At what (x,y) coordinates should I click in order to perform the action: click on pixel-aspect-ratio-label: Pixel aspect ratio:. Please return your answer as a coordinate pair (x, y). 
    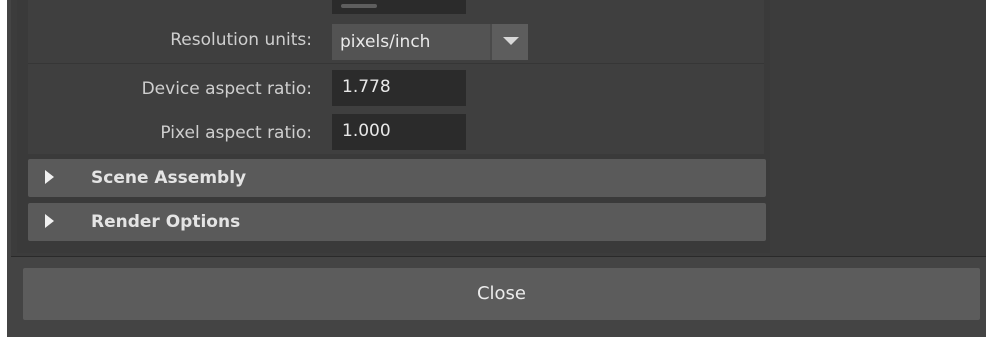
    Looking at the image, I should click on (236, 133).